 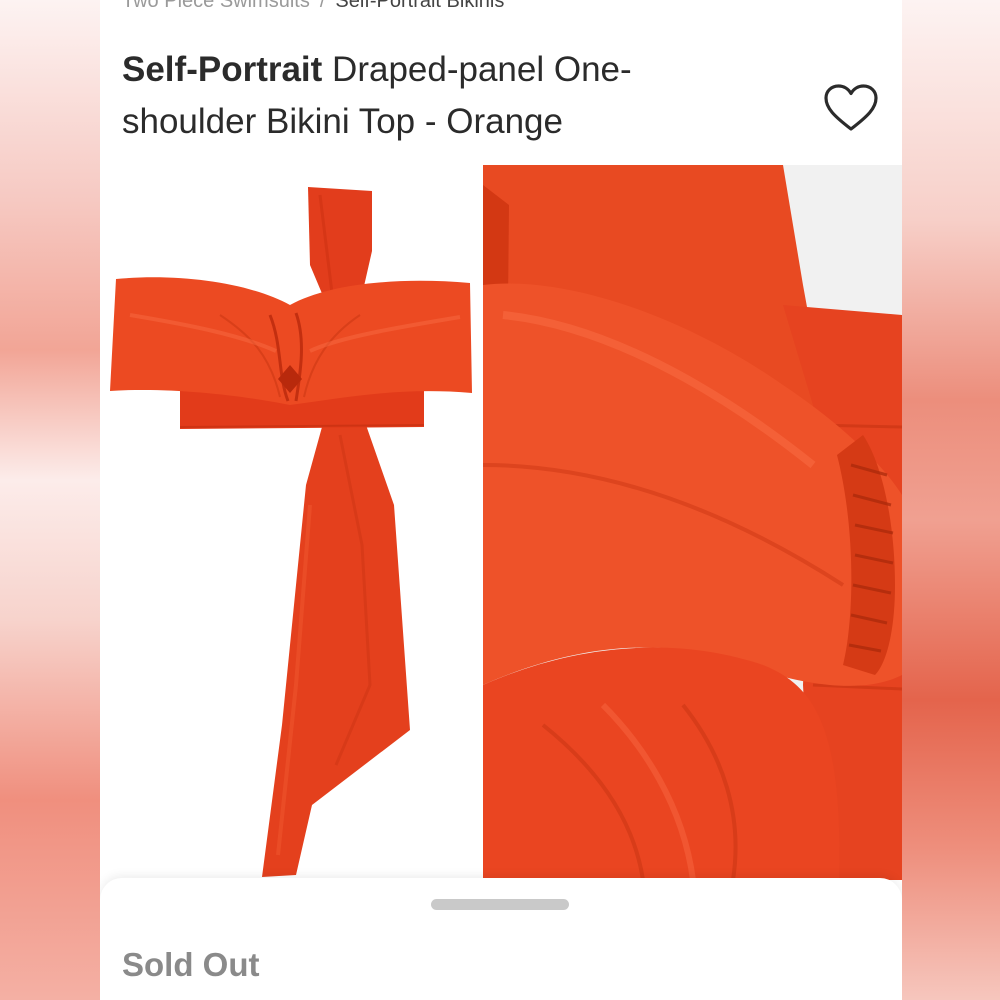 I want to click on background-blur-right, so click(x=951, y=500).